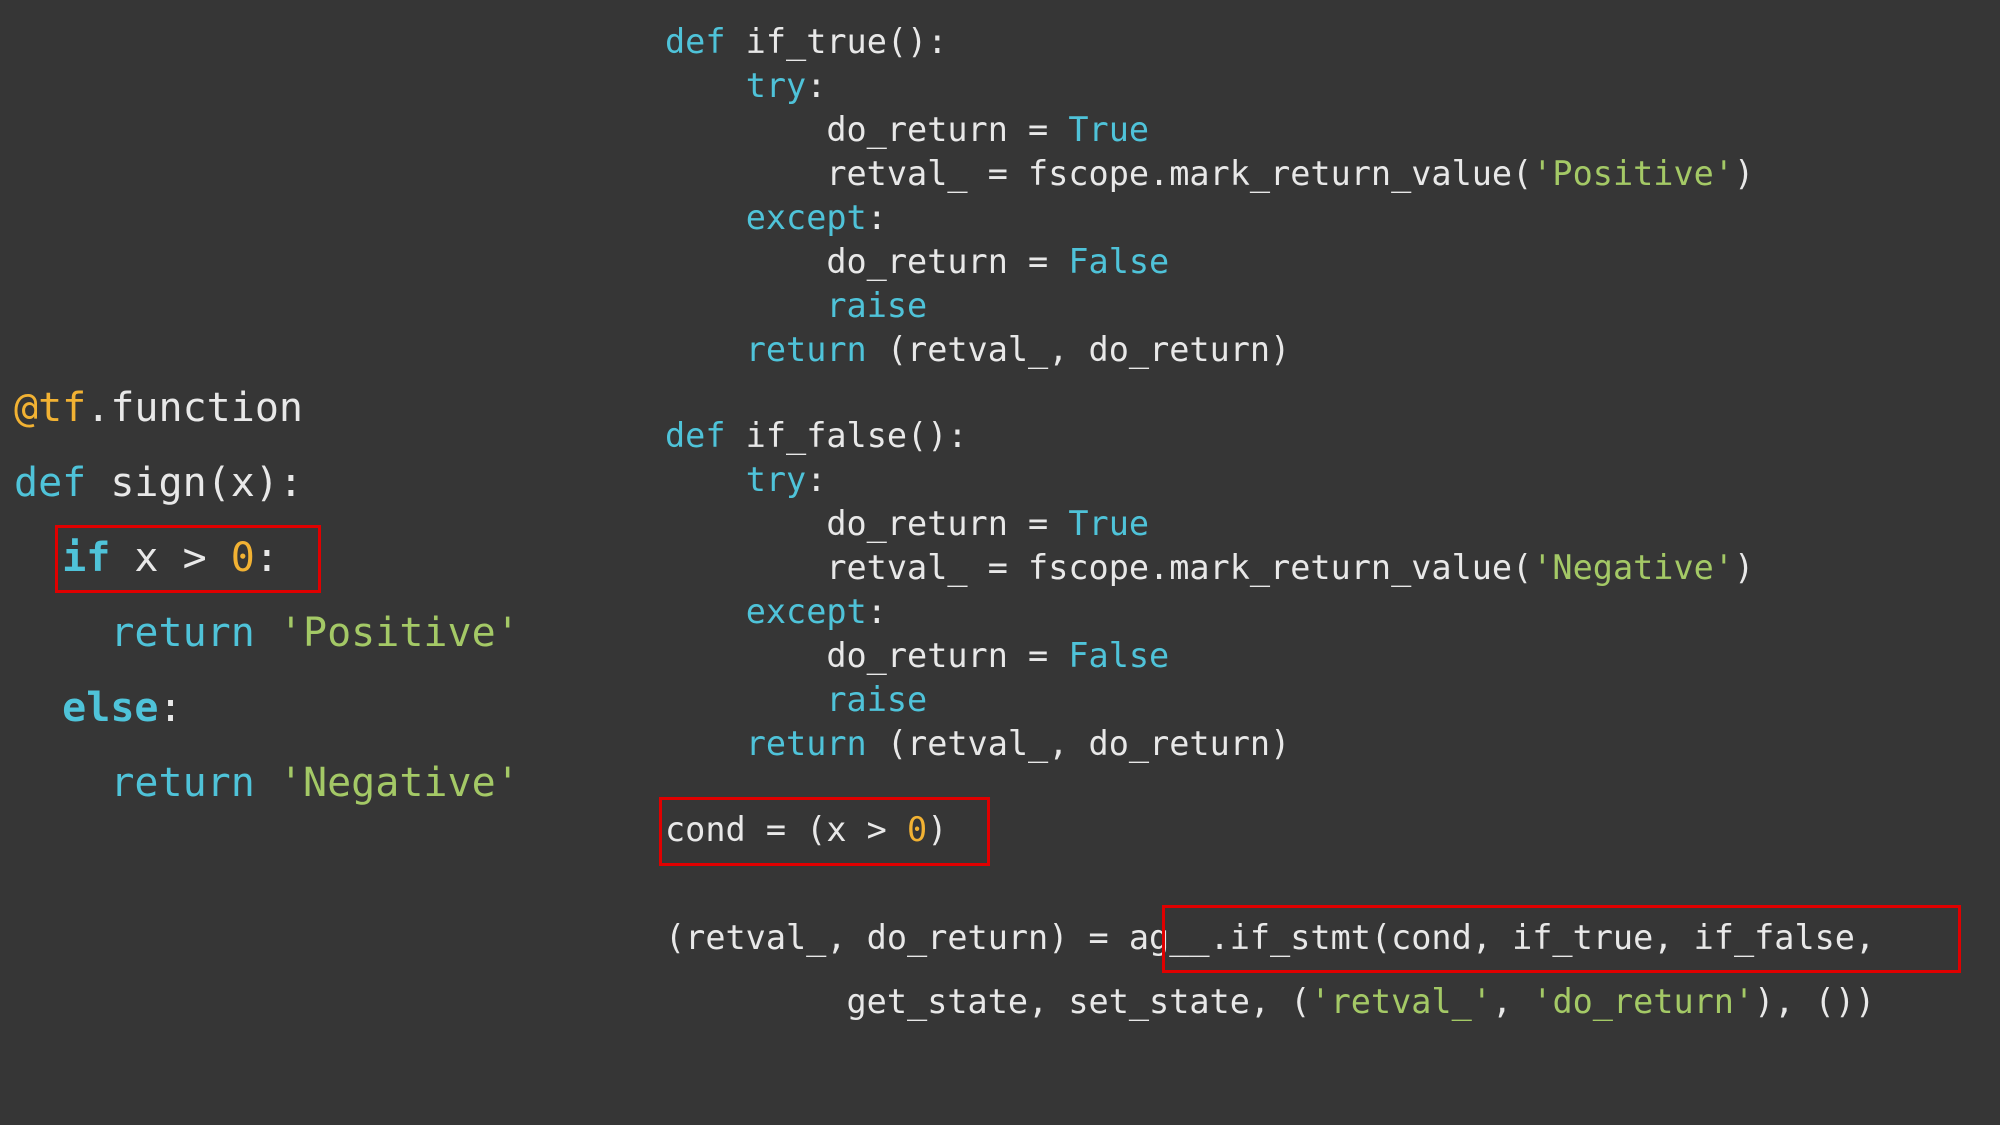  Describe the element at coordinates (824, 831) in the screenshot. I see `cond-assignment-highlight` at that location.